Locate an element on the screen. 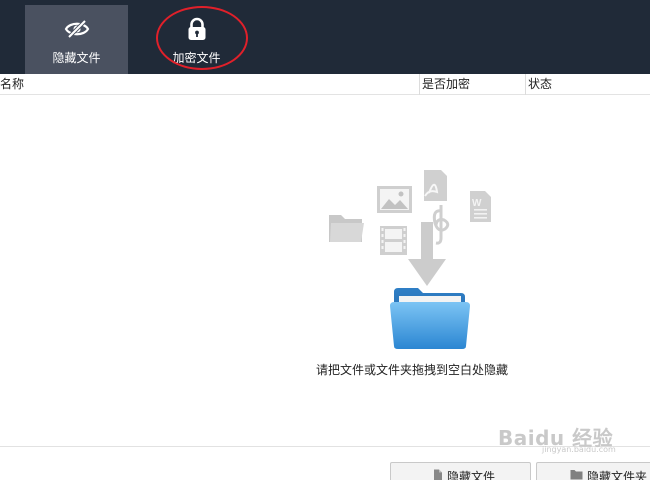 This screenshot has width=650, height=480. hide-file-button: 隐藏文件 is located at coordinates (460, 471).